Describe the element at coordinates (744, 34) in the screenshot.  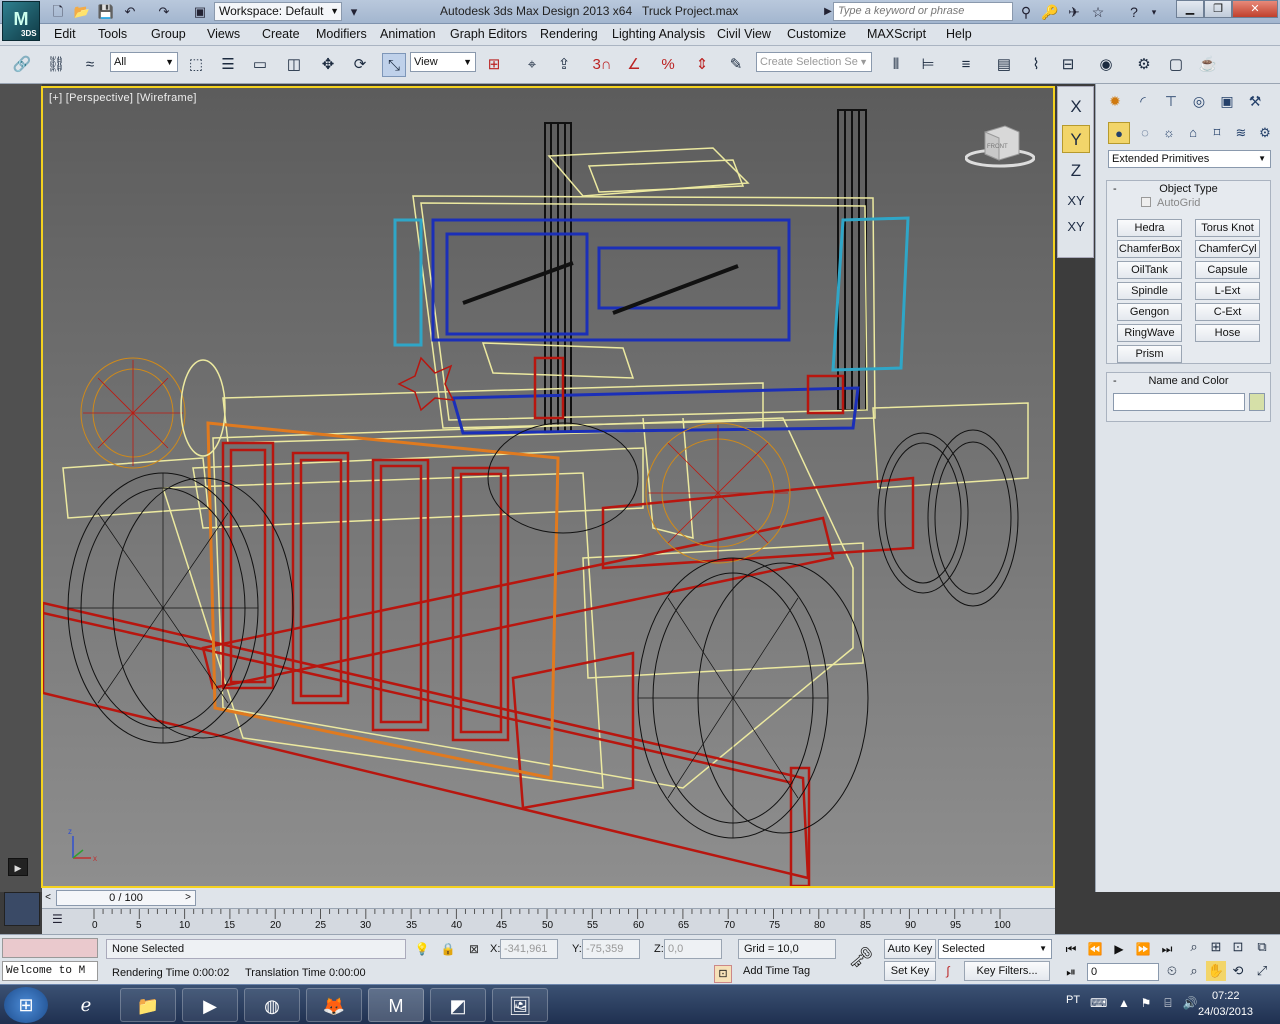
I see `menu-civil-view: Civil View` at that location.